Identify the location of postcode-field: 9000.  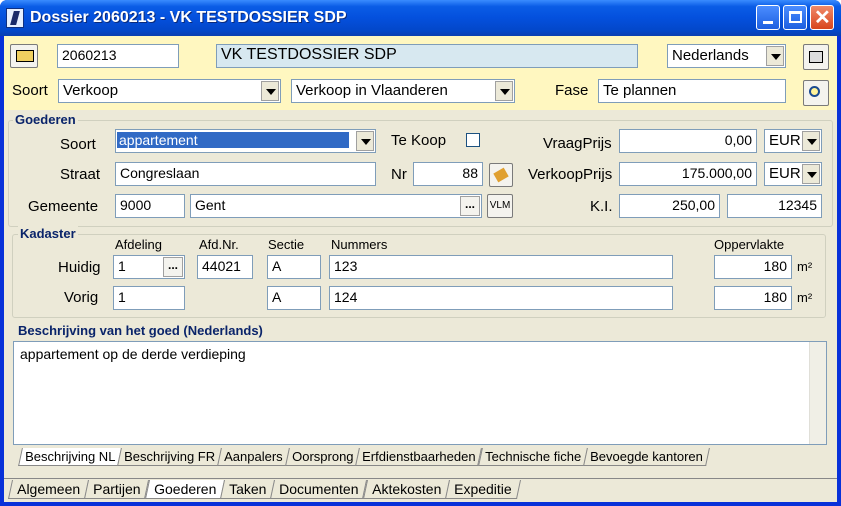
(150, 206).